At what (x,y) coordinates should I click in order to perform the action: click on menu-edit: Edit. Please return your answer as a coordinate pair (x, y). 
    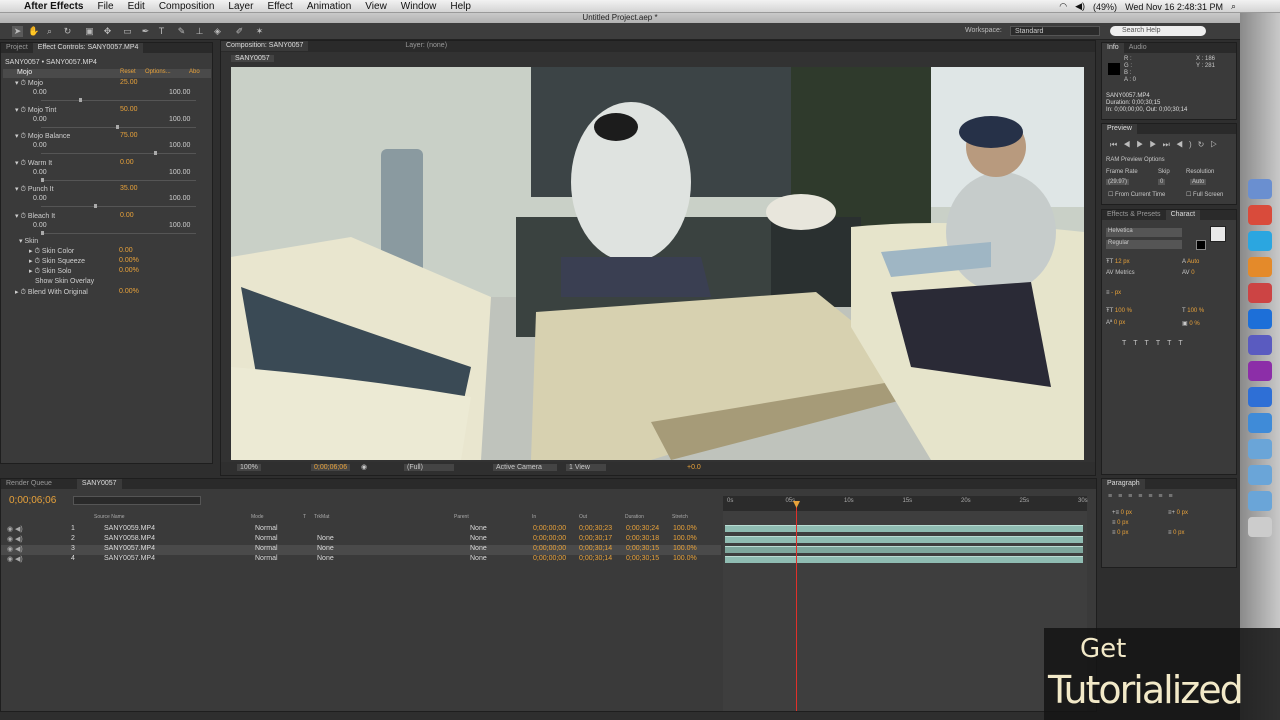
    Looking at the image, I should click on (136, 6).